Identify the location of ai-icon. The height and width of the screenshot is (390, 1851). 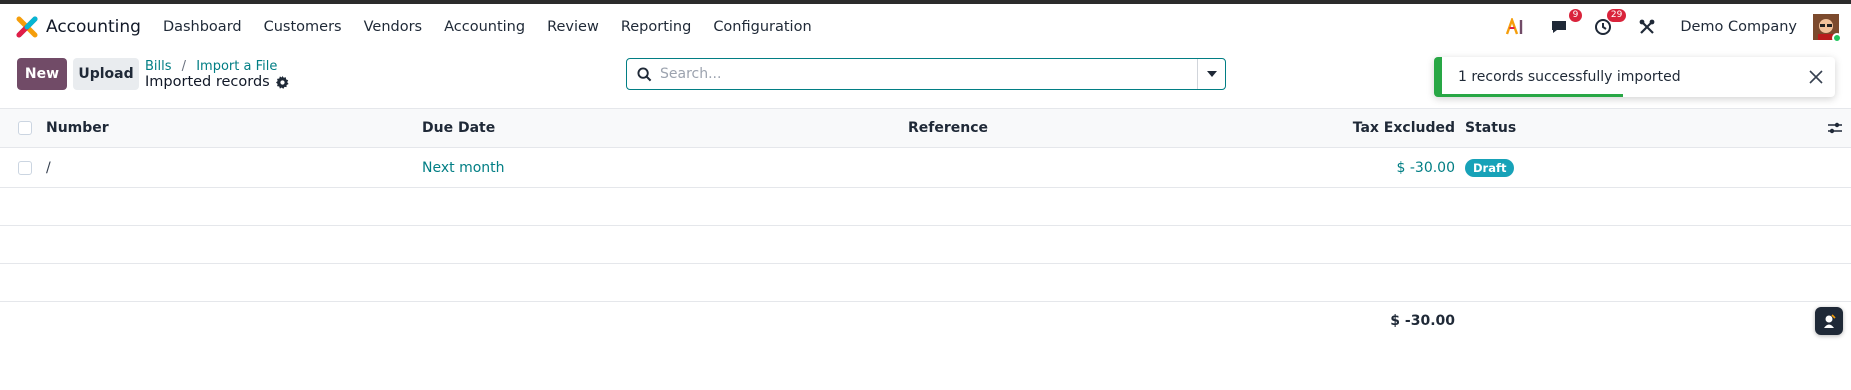
(1515, 27).